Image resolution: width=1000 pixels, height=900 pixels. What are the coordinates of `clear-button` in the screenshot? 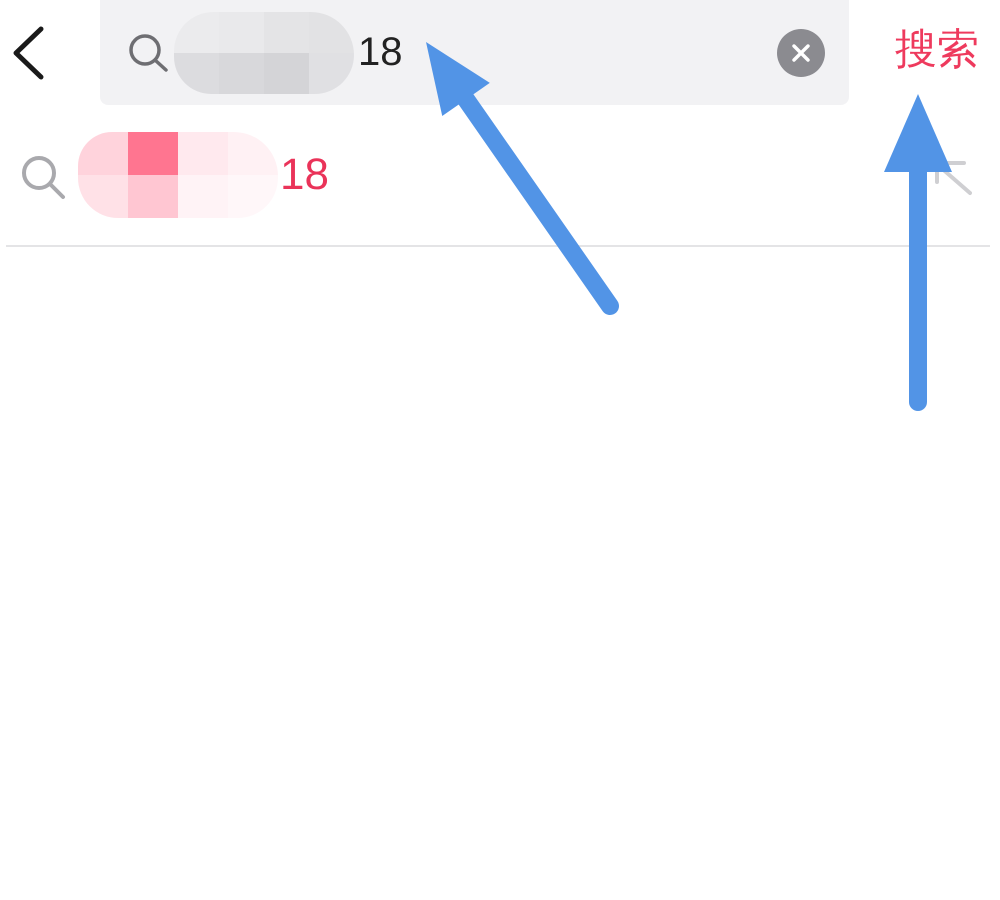 It's located at (801, 52).